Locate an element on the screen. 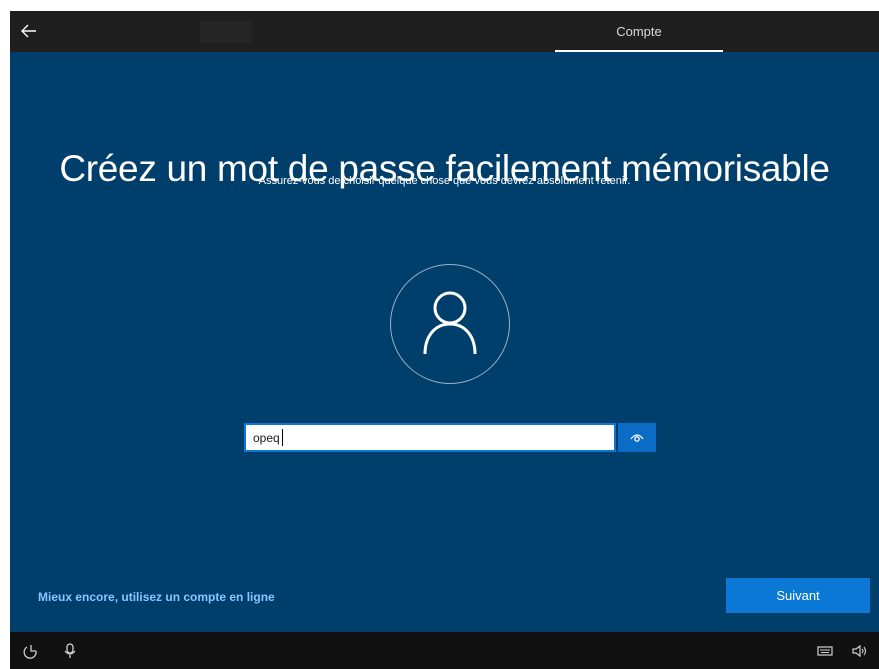 The width and height of the screenshot is (879, 669). keyboard-button is located at coordinates (825, 651).